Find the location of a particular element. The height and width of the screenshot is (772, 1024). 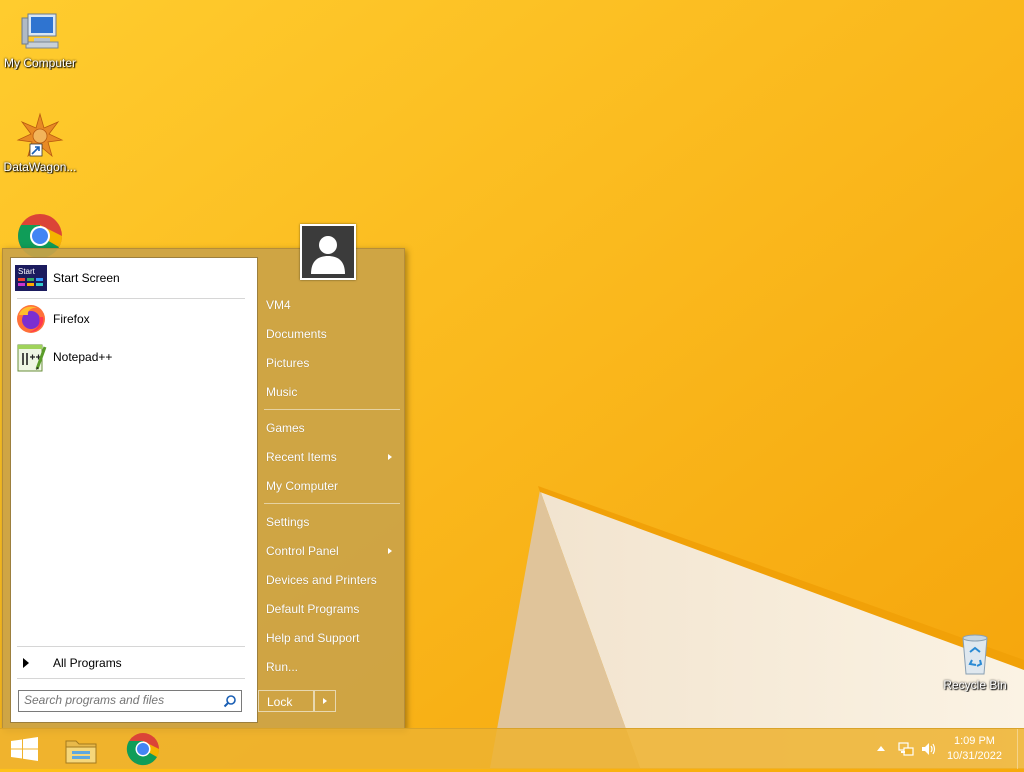

start-menu-item-label: Settings is located at coordinates (288, 522).